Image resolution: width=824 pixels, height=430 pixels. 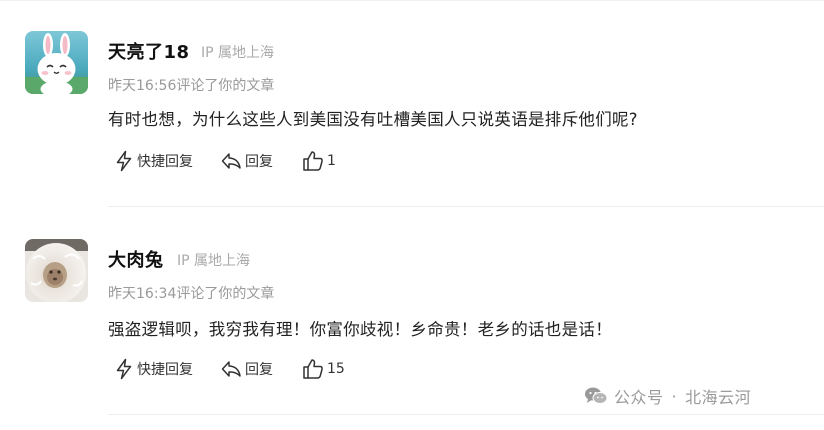 I want to click on comment-text: 强盗逻辑呗，我穷我有理！你富你歧视！乡命贵！老乡的话也是话！, so click(x=360, y=329).